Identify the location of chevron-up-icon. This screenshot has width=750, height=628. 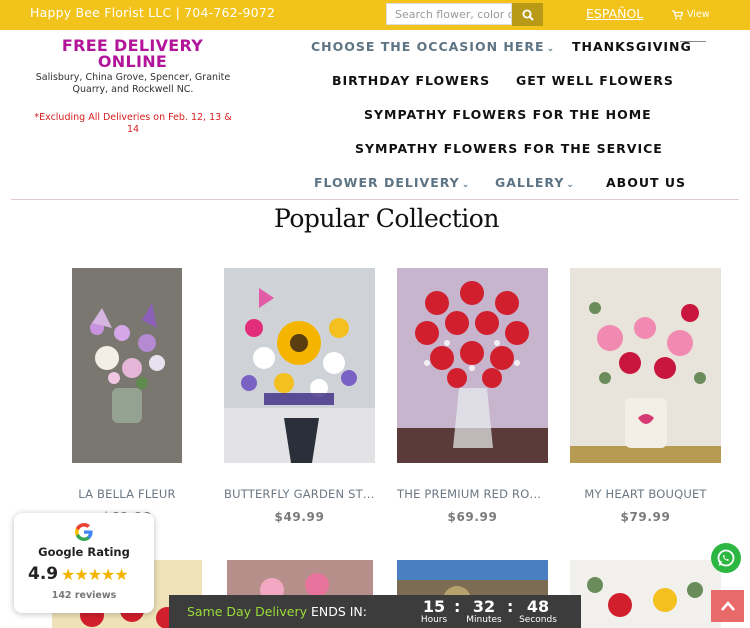
(727, 606).